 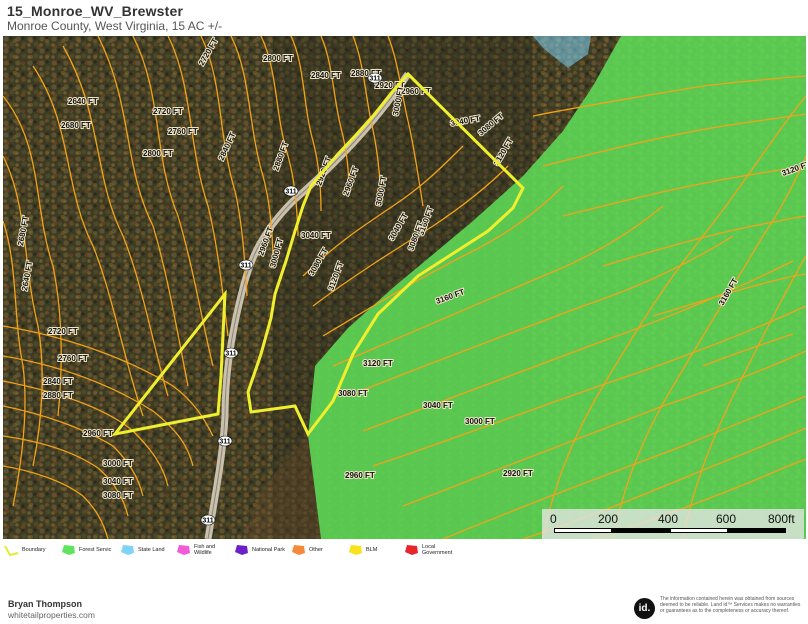 I want to click on other-swatch-icon, so click(x=298, y=550).